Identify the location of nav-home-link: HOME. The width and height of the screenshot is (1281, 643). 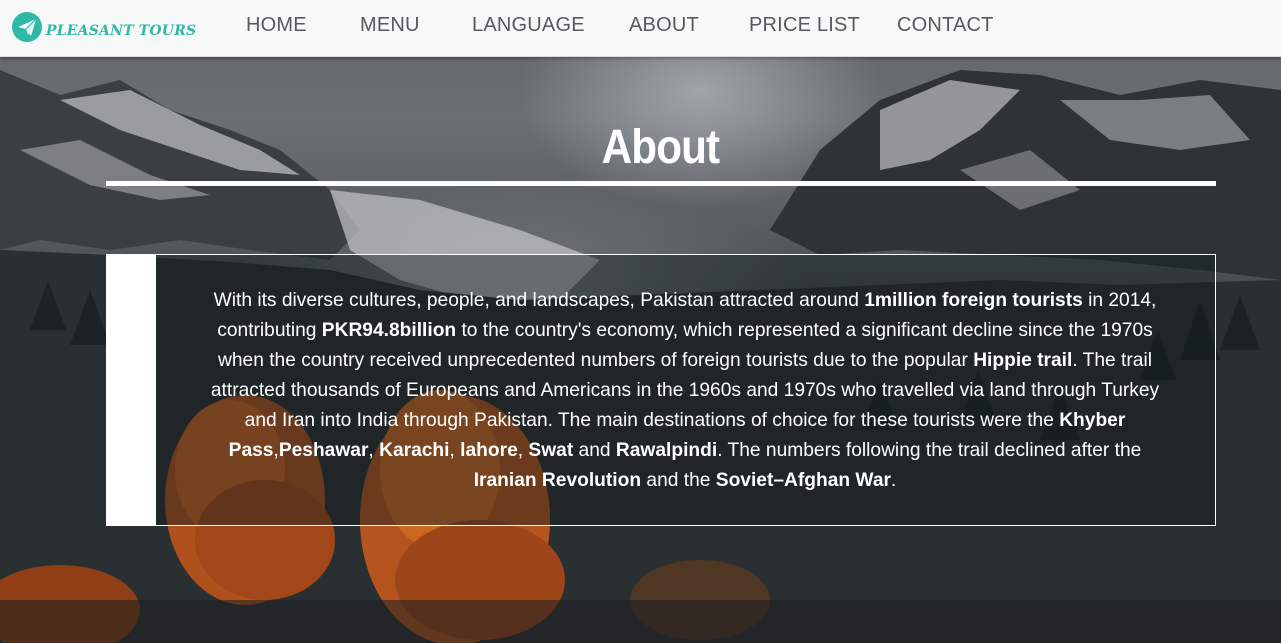
(276, 25).